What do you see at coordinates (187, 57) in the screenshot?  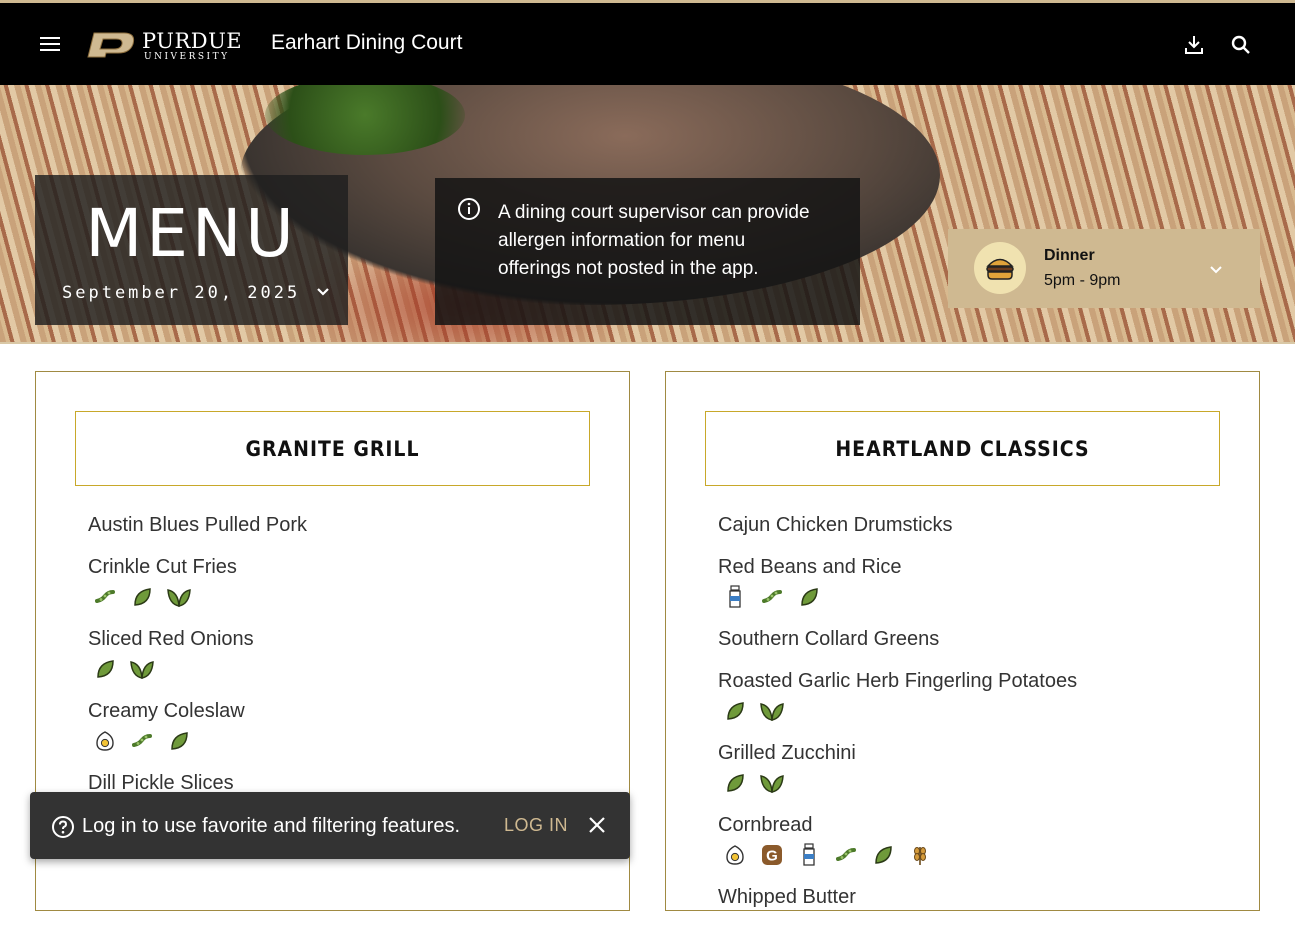 I see `logo-subtext: UNIVERSITY` at bounding box center [187, 57].